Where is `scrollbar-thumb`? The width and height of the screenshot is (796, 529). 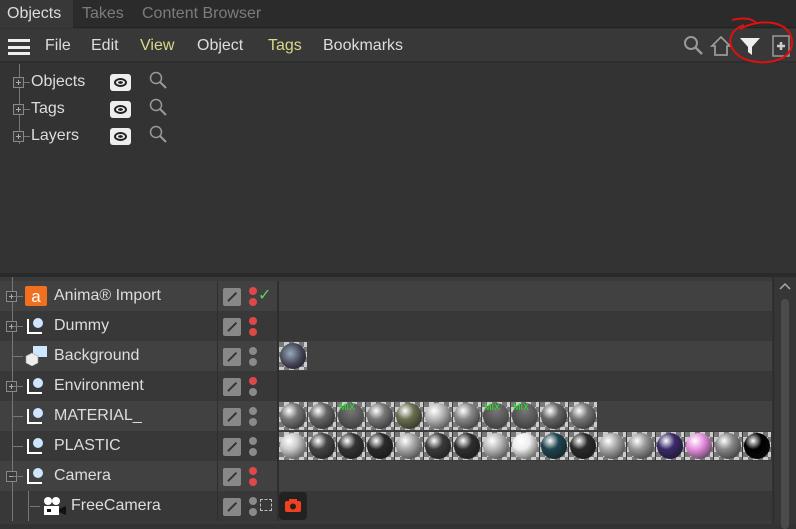 scrollbar-thumb is located at coordinates (785, 414).